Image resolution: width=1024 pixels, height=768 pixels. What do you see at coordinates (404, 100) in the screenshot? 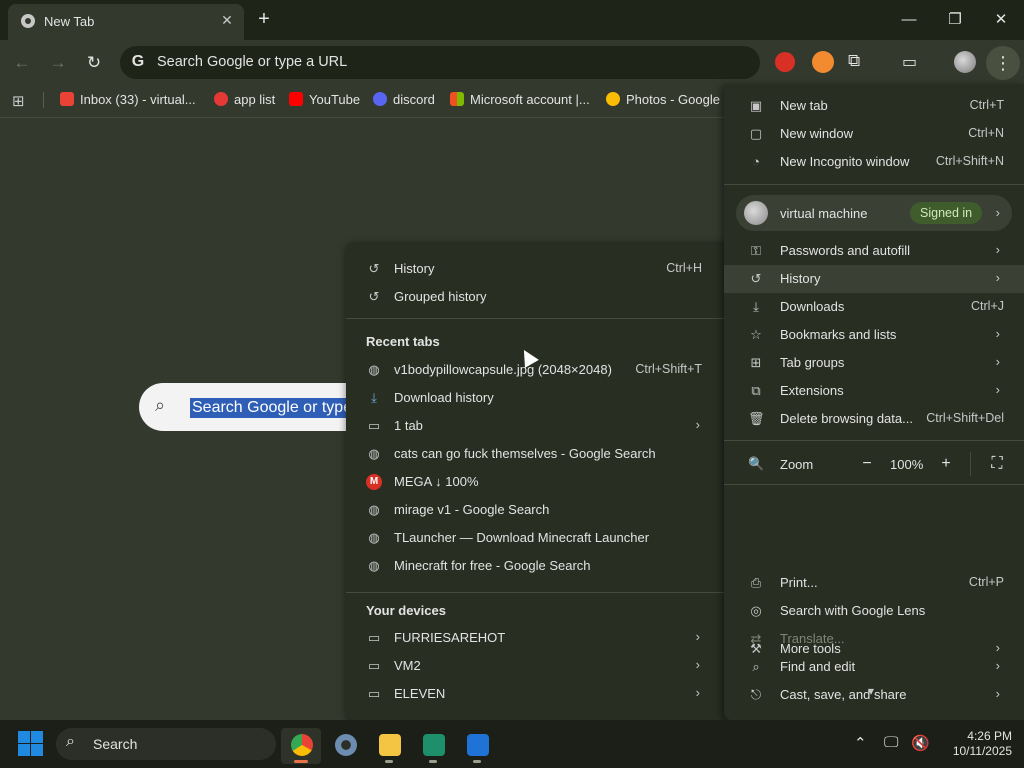
I see `bookmark-item: discord` at bounding box center [404, 100].